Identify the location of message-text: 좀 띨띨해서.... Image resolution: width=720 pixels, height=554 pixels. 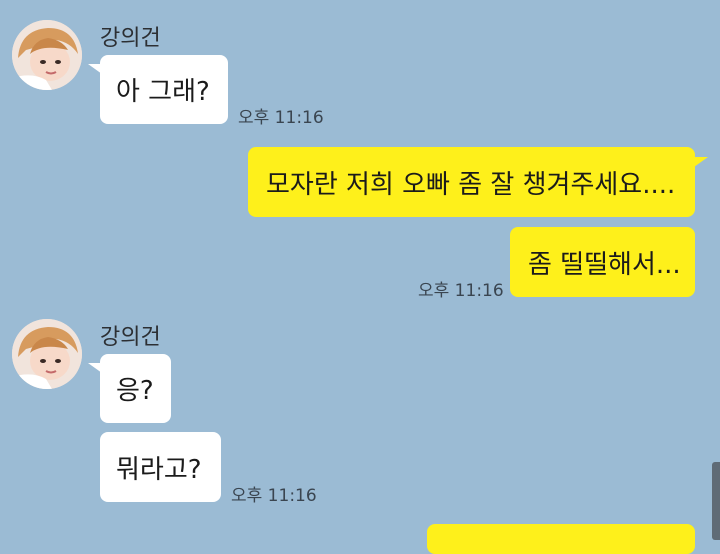
(604, 264).